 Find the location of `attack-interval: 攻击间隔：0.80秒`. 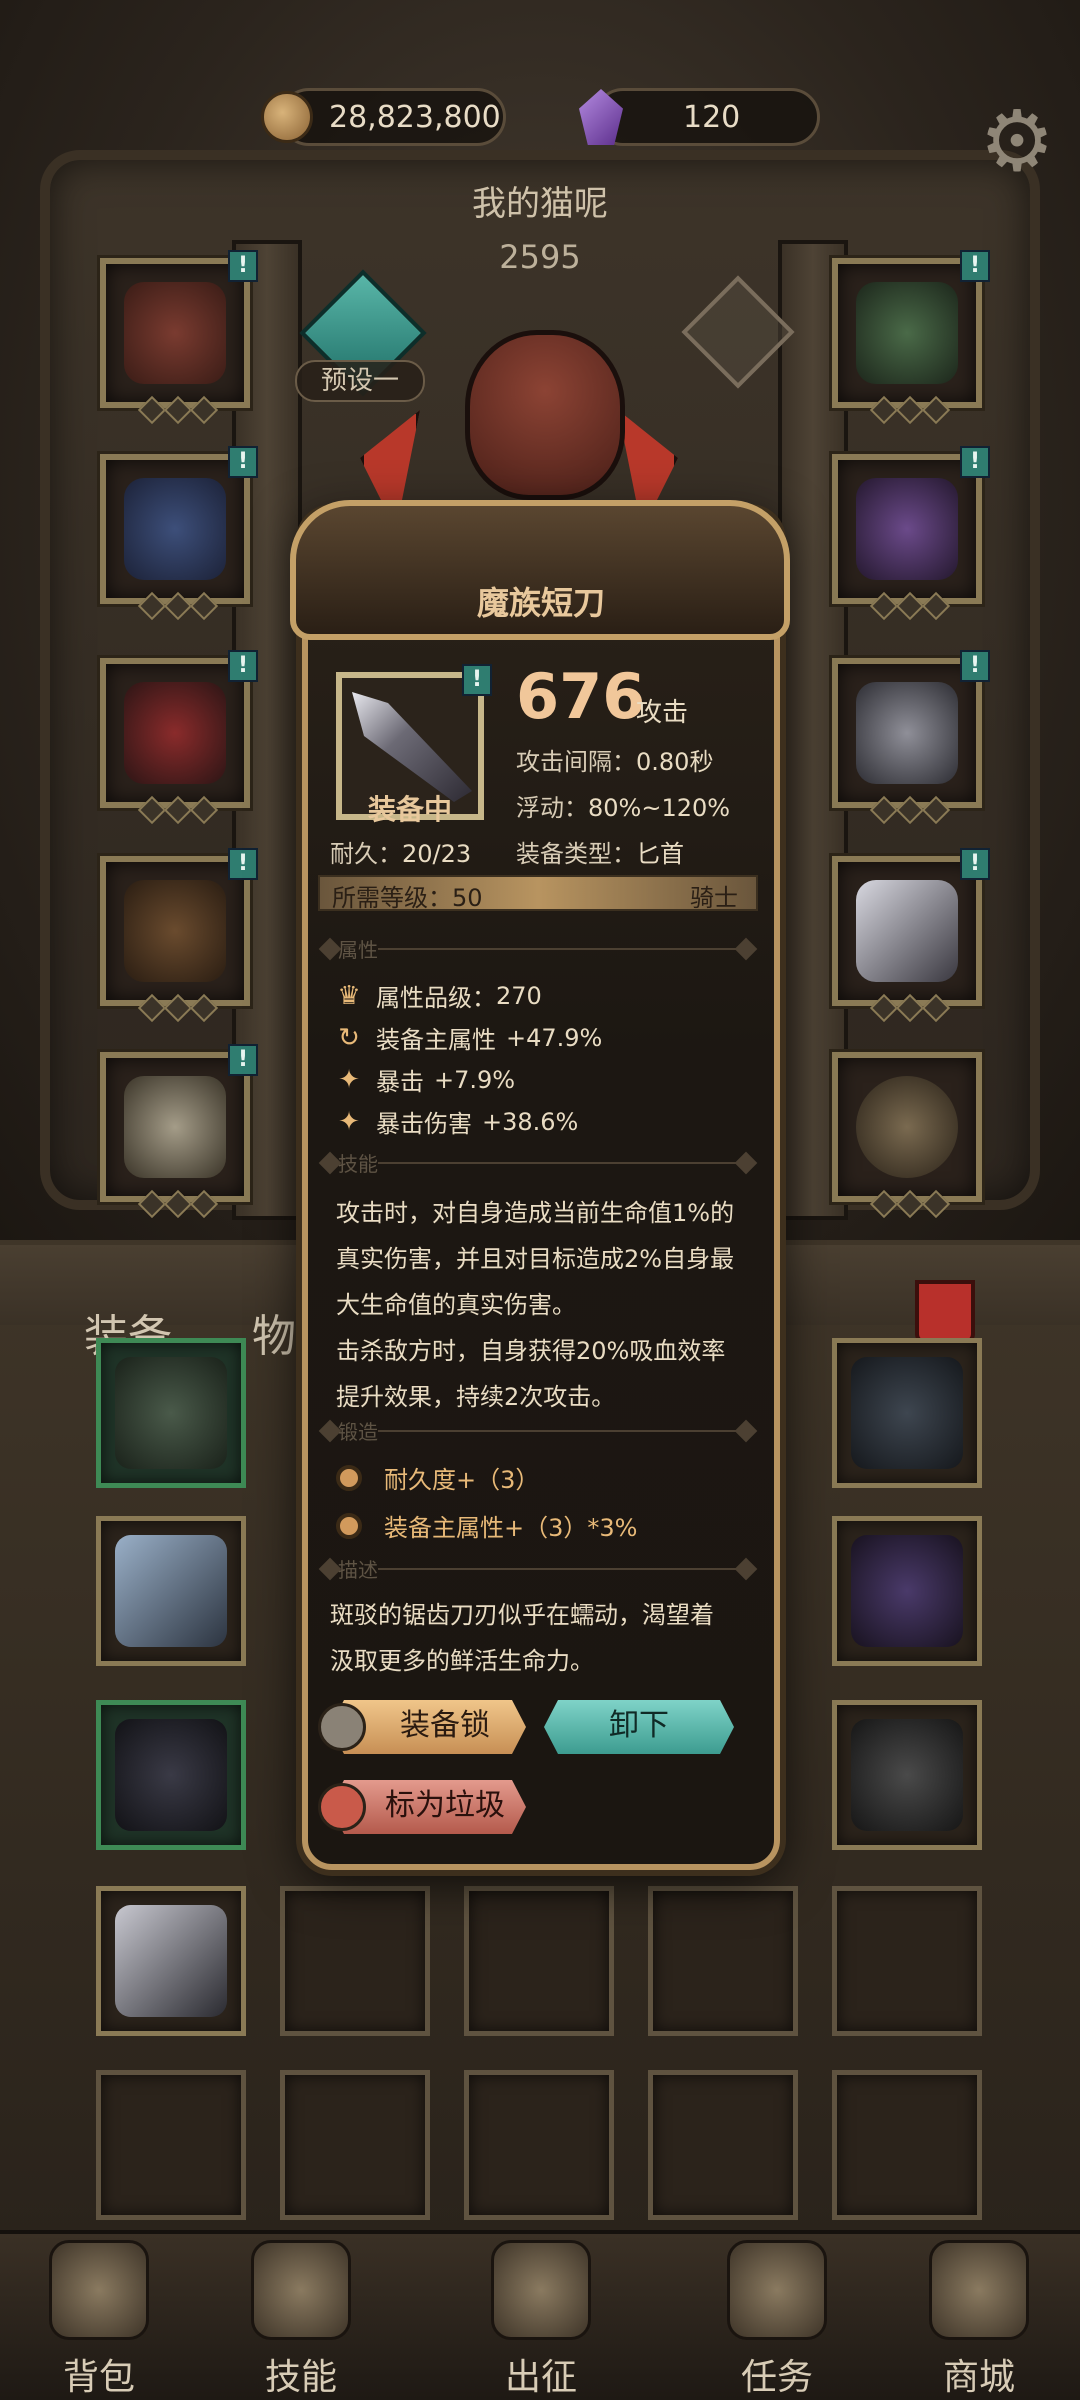

attack-interval: 攻击间隔：0.80秒 is located at coordinates (614, 759).